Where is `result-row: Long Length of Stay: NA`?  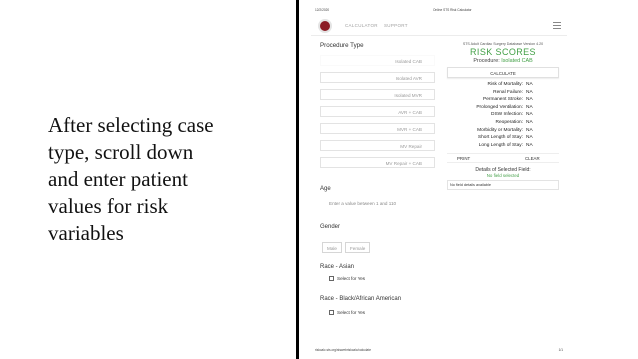
result-row: Long Length of Stay: NA is located at coordinates (503, 147).